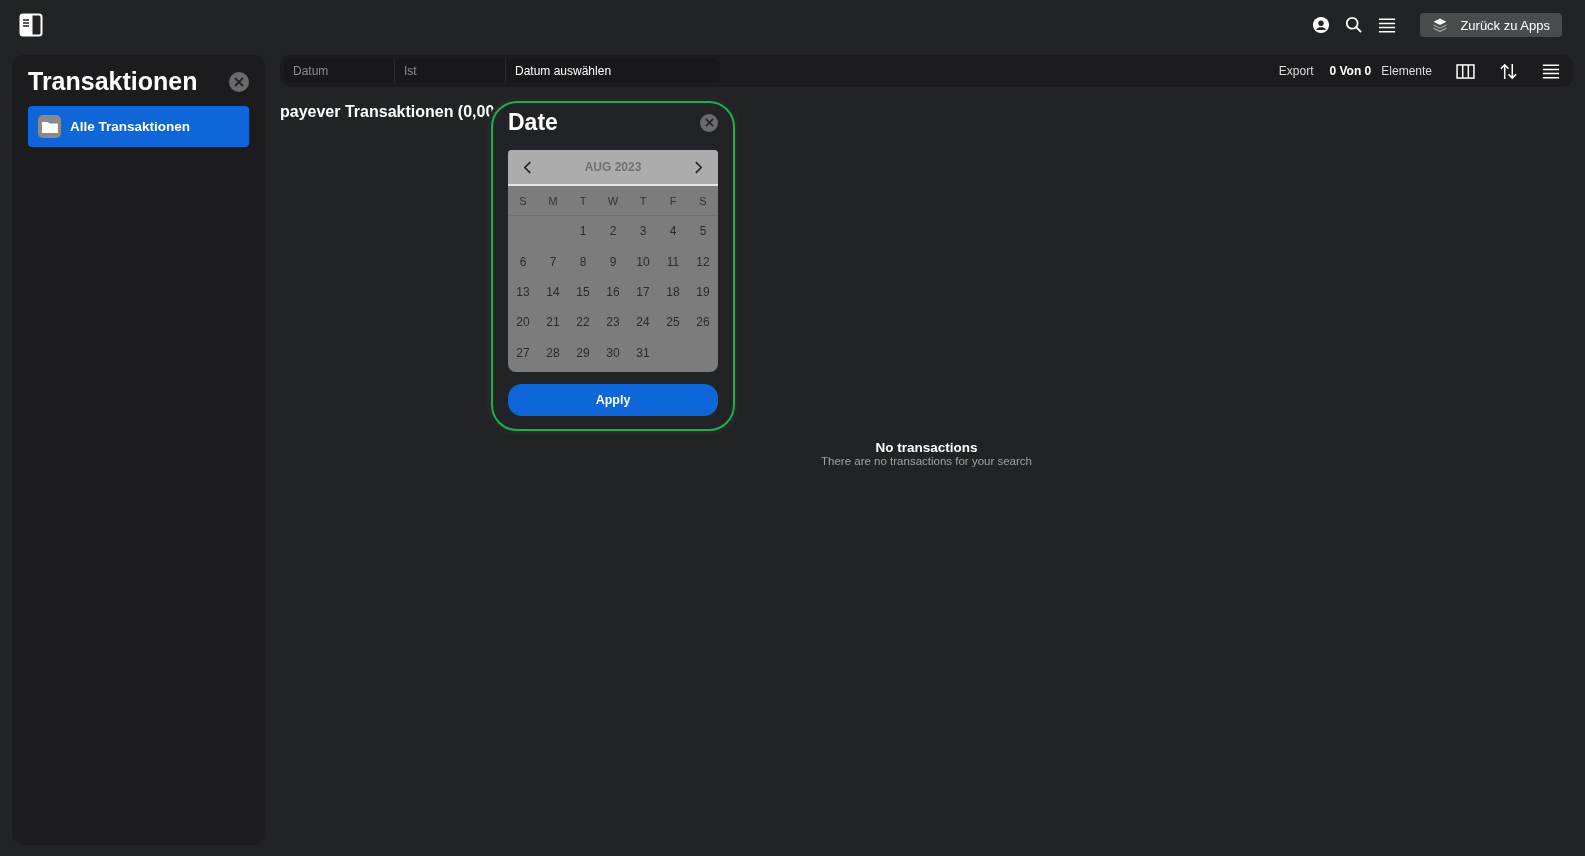  What do you see at coordinates (613, 322) in the screenshot?
I see `calendar-day: 23` at bounding box center [613, 322].